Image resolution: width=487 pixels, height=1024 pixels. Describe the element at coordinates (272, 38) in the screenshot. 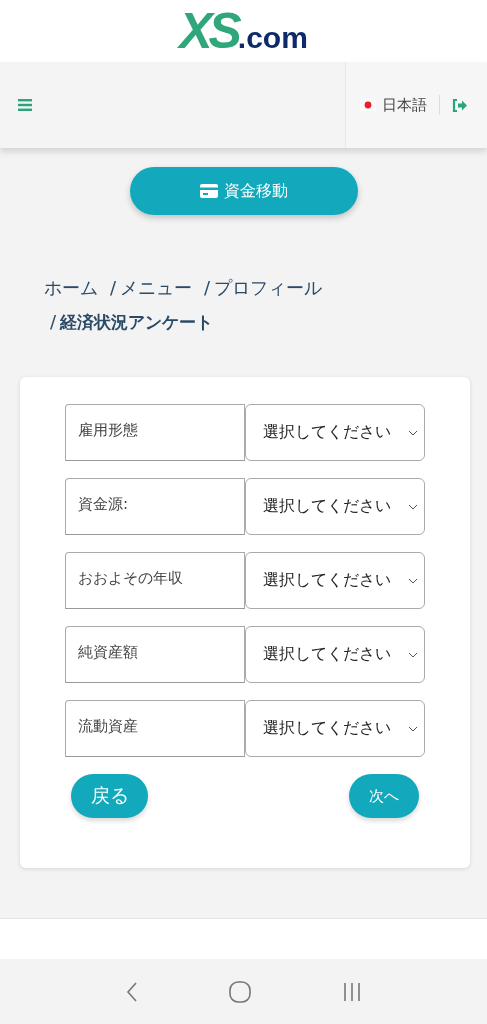

I see `logo-suffix: .com` at that location.